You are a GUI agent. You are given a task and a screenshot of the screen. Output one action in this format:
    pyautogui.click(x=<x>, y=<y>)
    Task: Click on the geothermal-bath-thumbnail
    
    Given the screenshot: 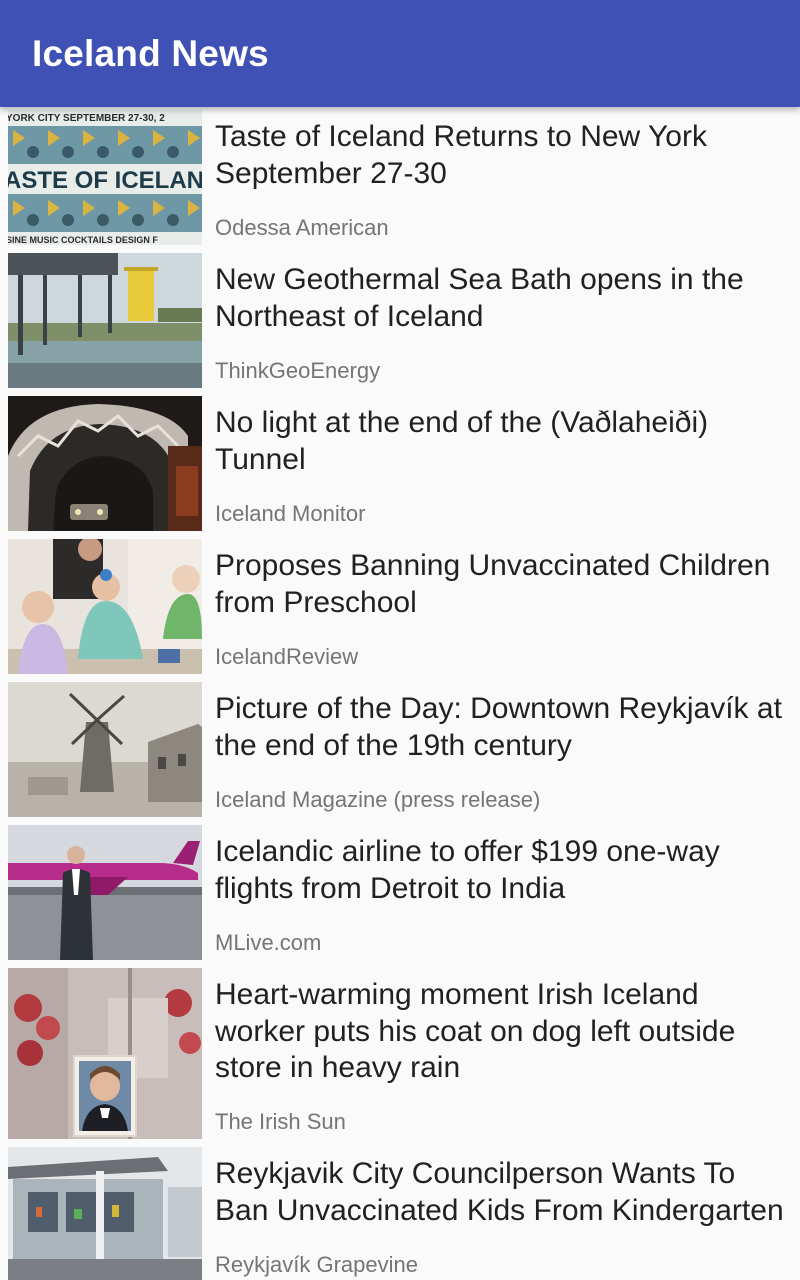 What is the action you would take?
    pyautogui.click(x=105, y=320)
    